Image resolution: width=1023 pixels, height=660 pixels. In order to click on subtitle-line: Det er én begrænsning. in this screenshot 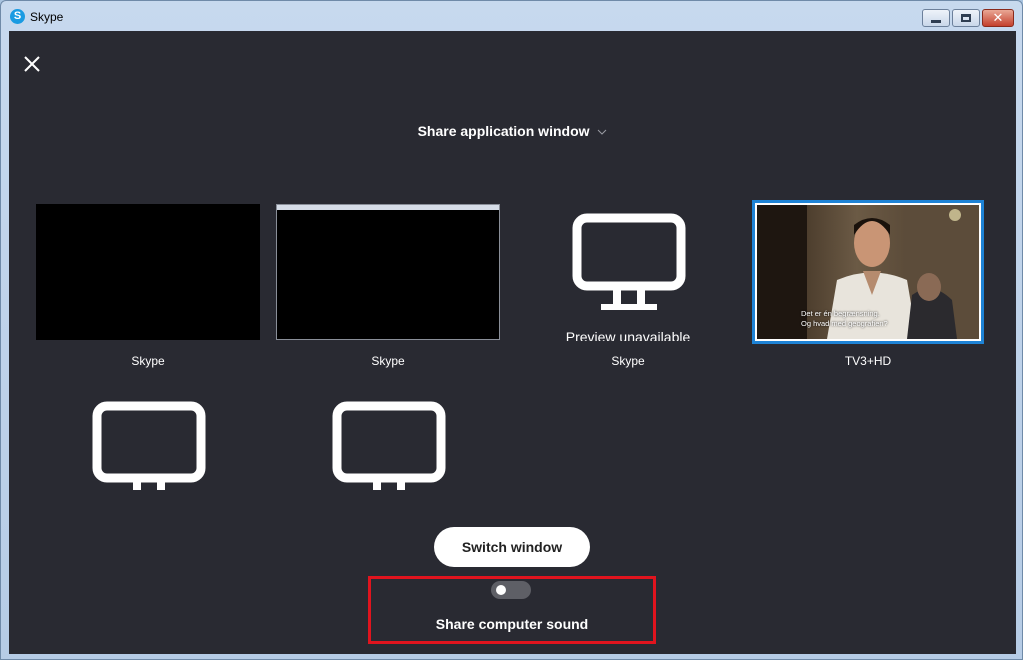, I will do `click(840, 313)`.